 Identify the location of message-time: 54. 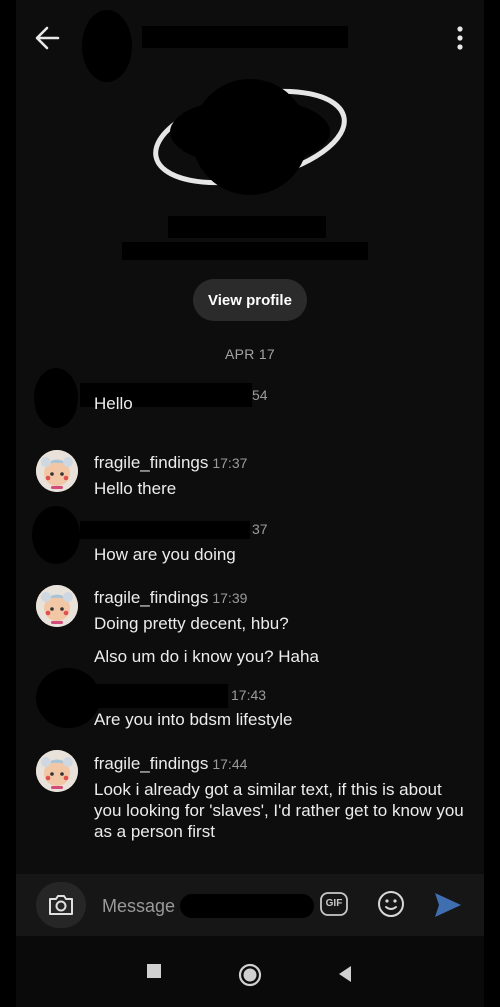
(260, 395).